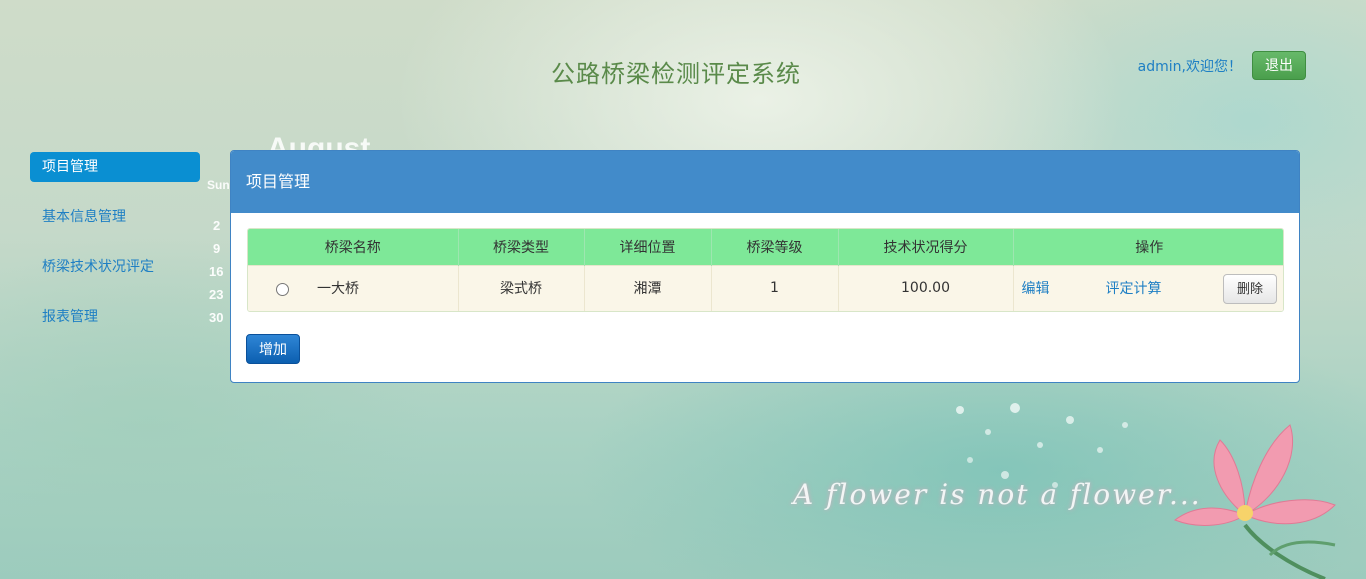 Image resolution: width=1366 pixels, height=579 pixels. What do you see at coordinates (1134, 289) in the screenshot?
I see `evaluate-link: 评定计算` at bounding box center [1134, 289].